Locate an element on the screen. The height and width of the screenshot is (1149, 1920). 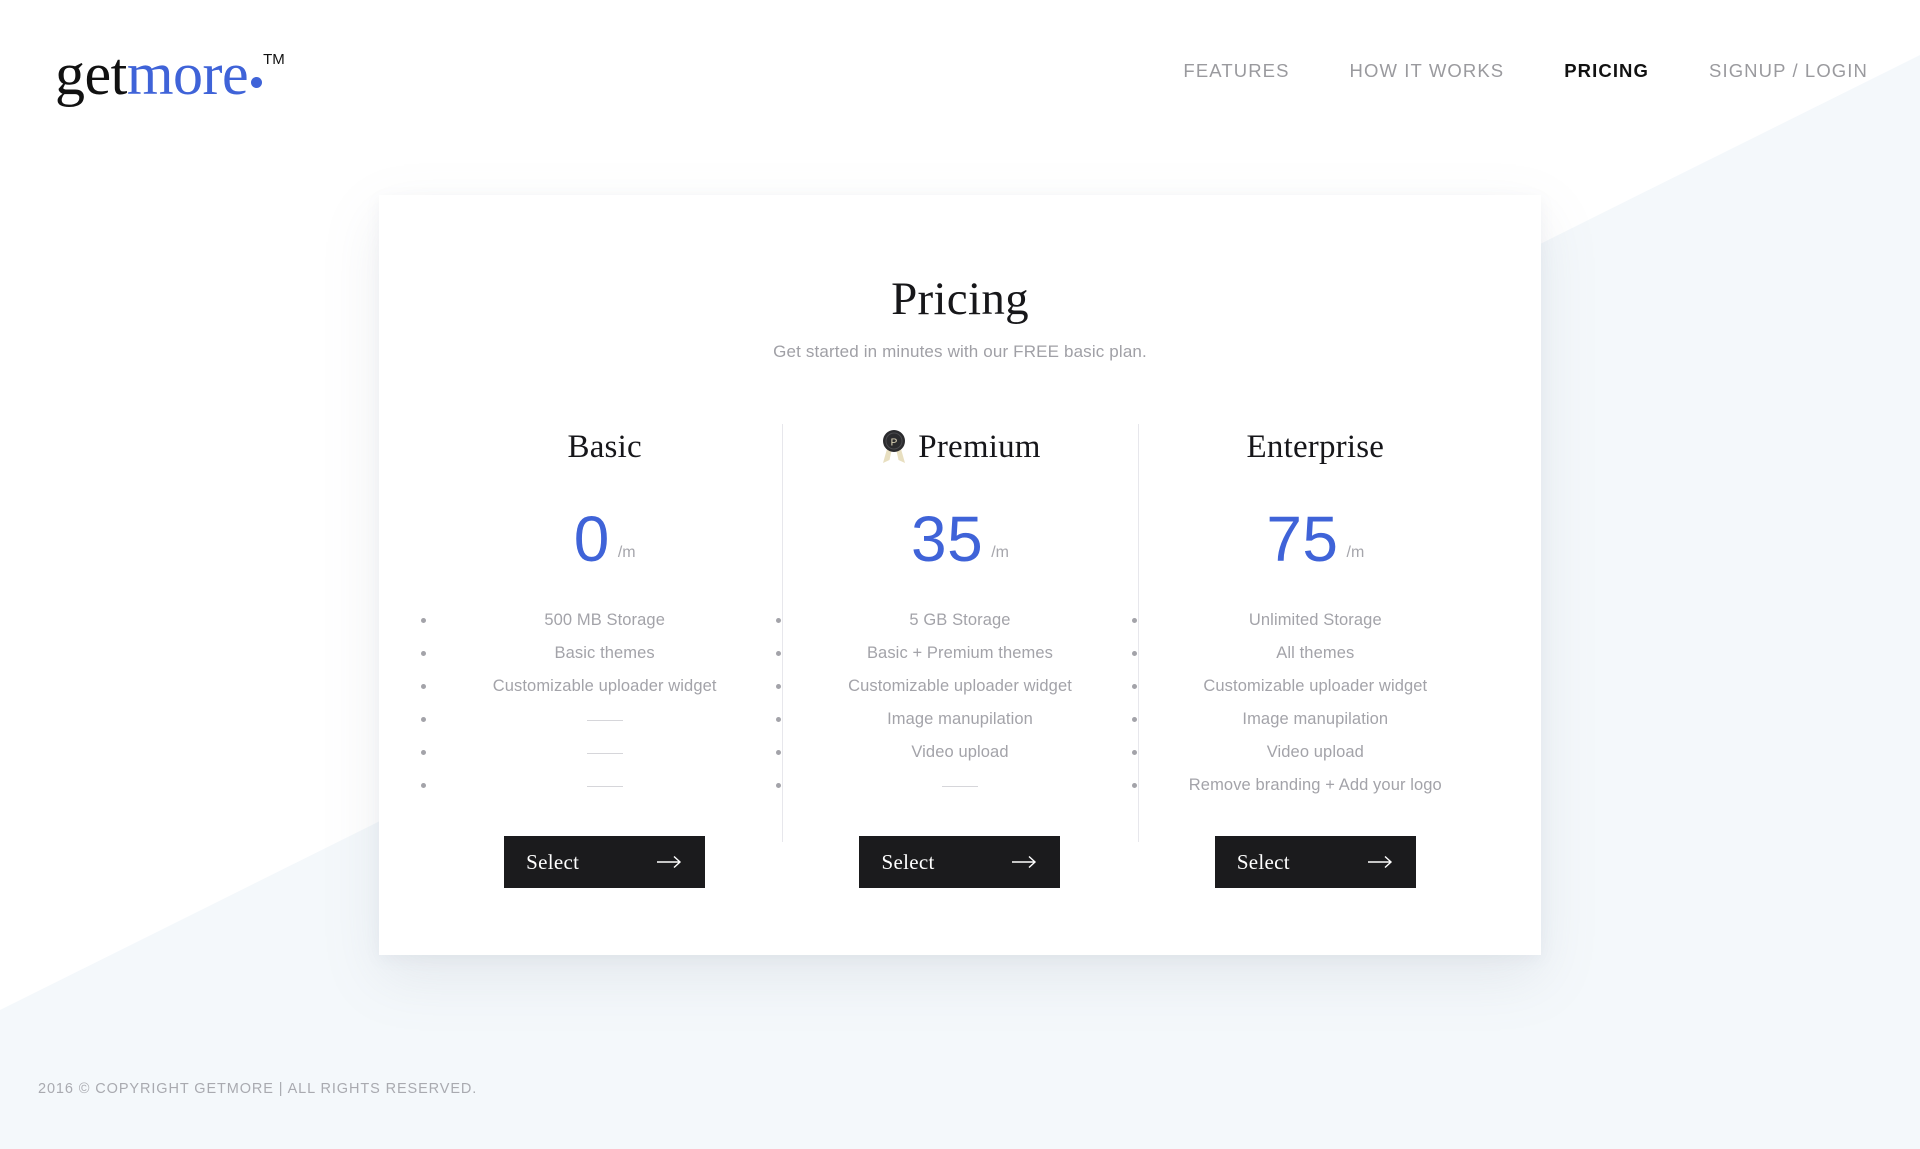
plan-name: Premium is located at coordinates (979, 446).